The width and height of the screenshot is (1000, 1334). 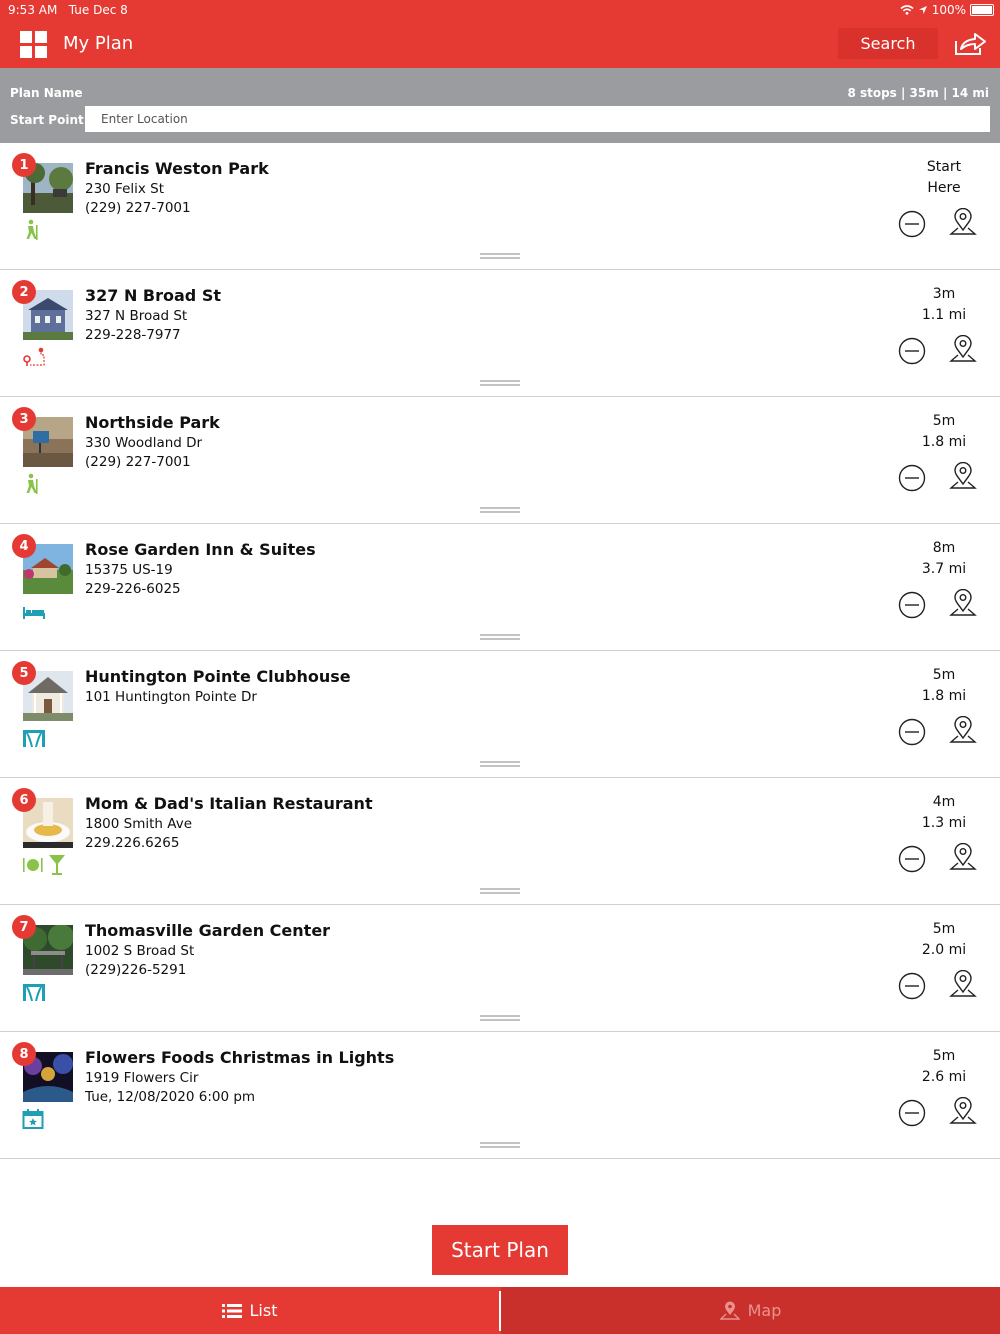 I want to click on tab-list: List, so click(x=249, y=1310).